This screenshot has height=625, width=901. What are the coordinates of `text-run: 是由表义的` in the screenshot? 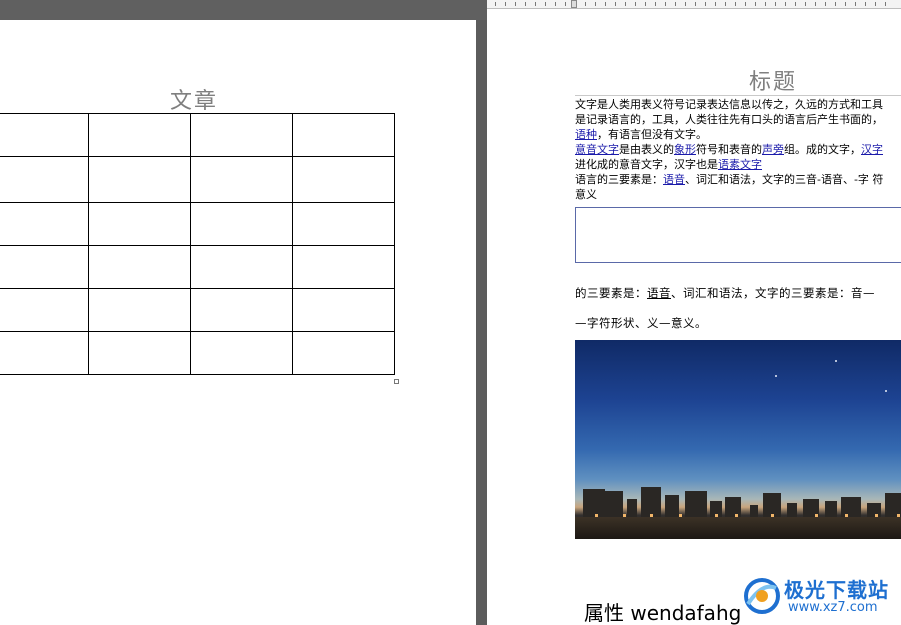 It's located at (646, 149).